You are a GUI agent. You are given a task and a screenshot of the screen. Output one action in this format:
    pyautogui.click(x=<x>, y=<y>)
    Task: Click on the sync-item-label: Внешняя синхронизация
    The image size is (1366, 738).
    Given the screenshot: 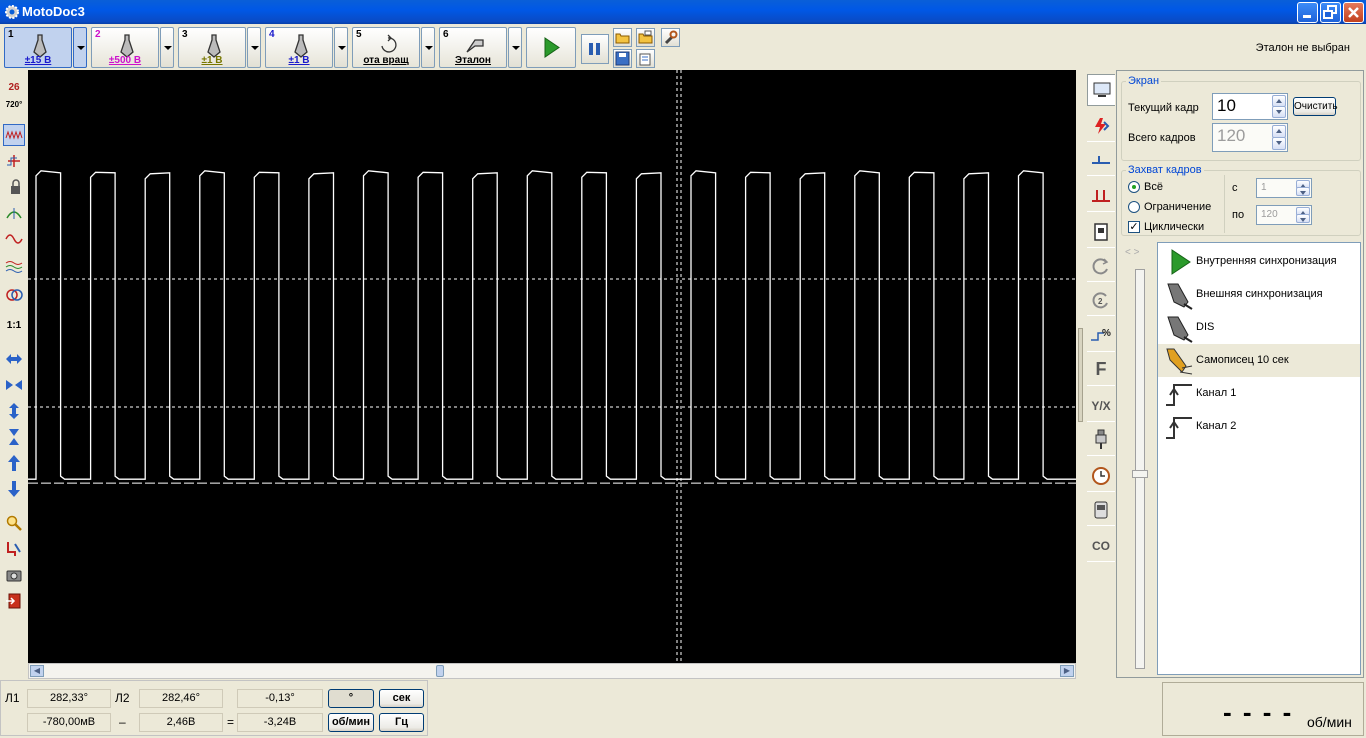 What is the action you would take?
    pyautogui.click(x=1259, y=294)
    